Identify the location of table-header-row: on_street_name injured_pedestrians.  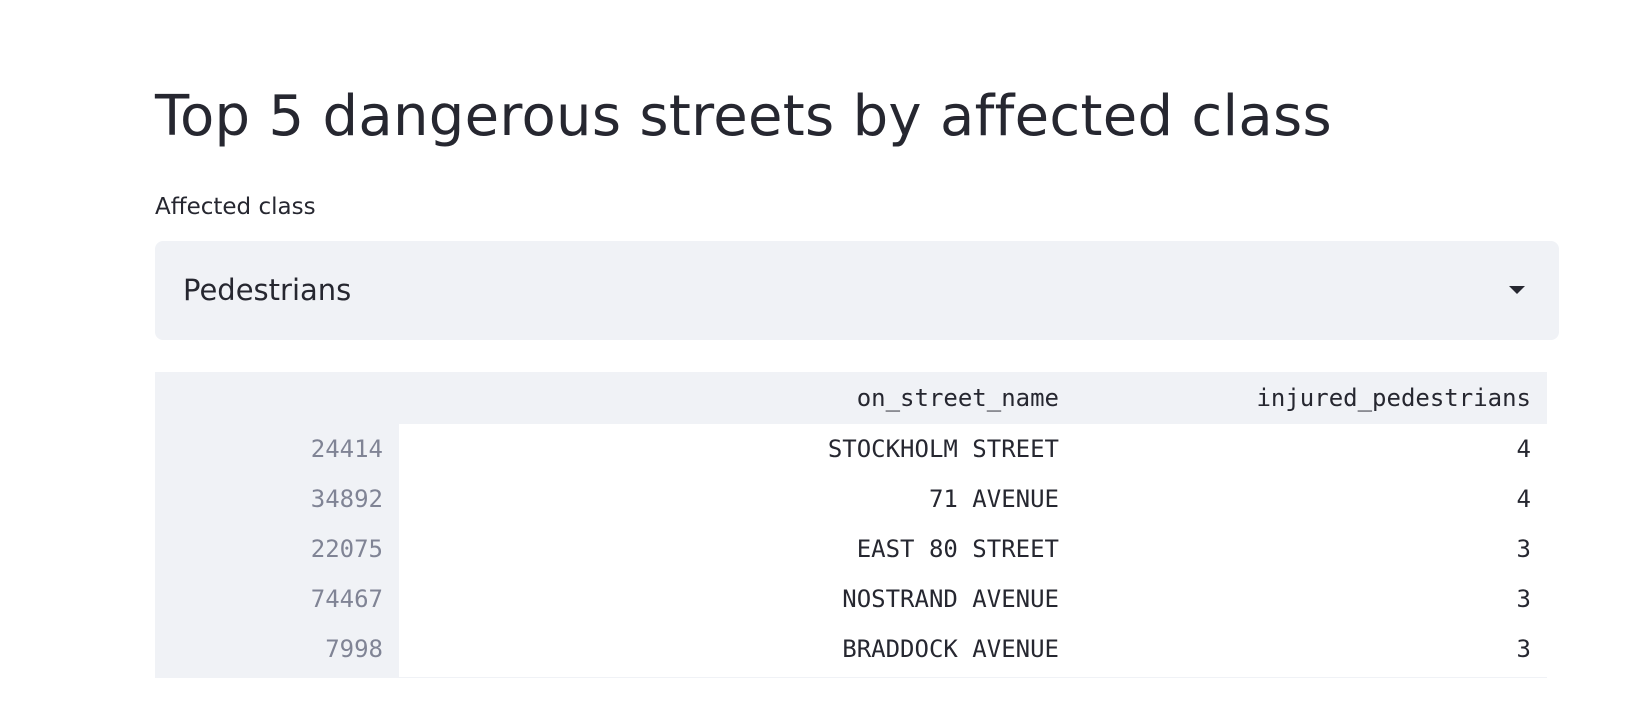
(851, 398).